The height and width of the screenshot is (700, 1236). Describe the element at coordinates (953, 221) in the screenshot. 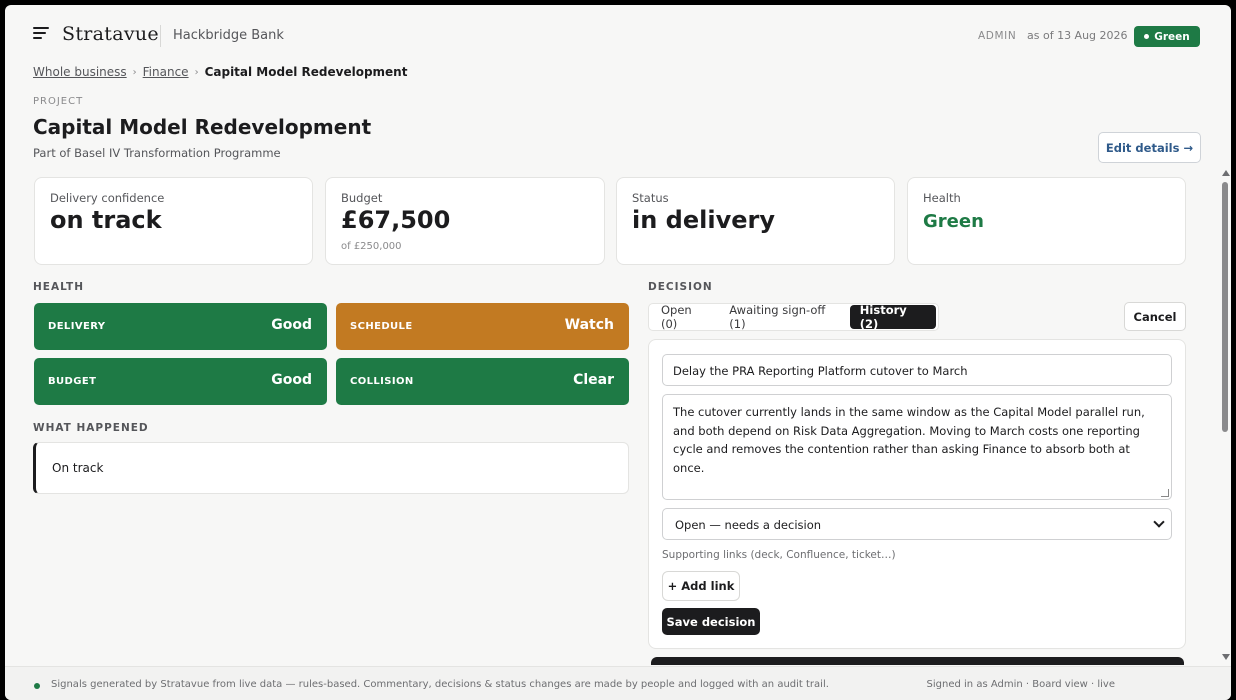

I see `stat-value: Green` at that location.